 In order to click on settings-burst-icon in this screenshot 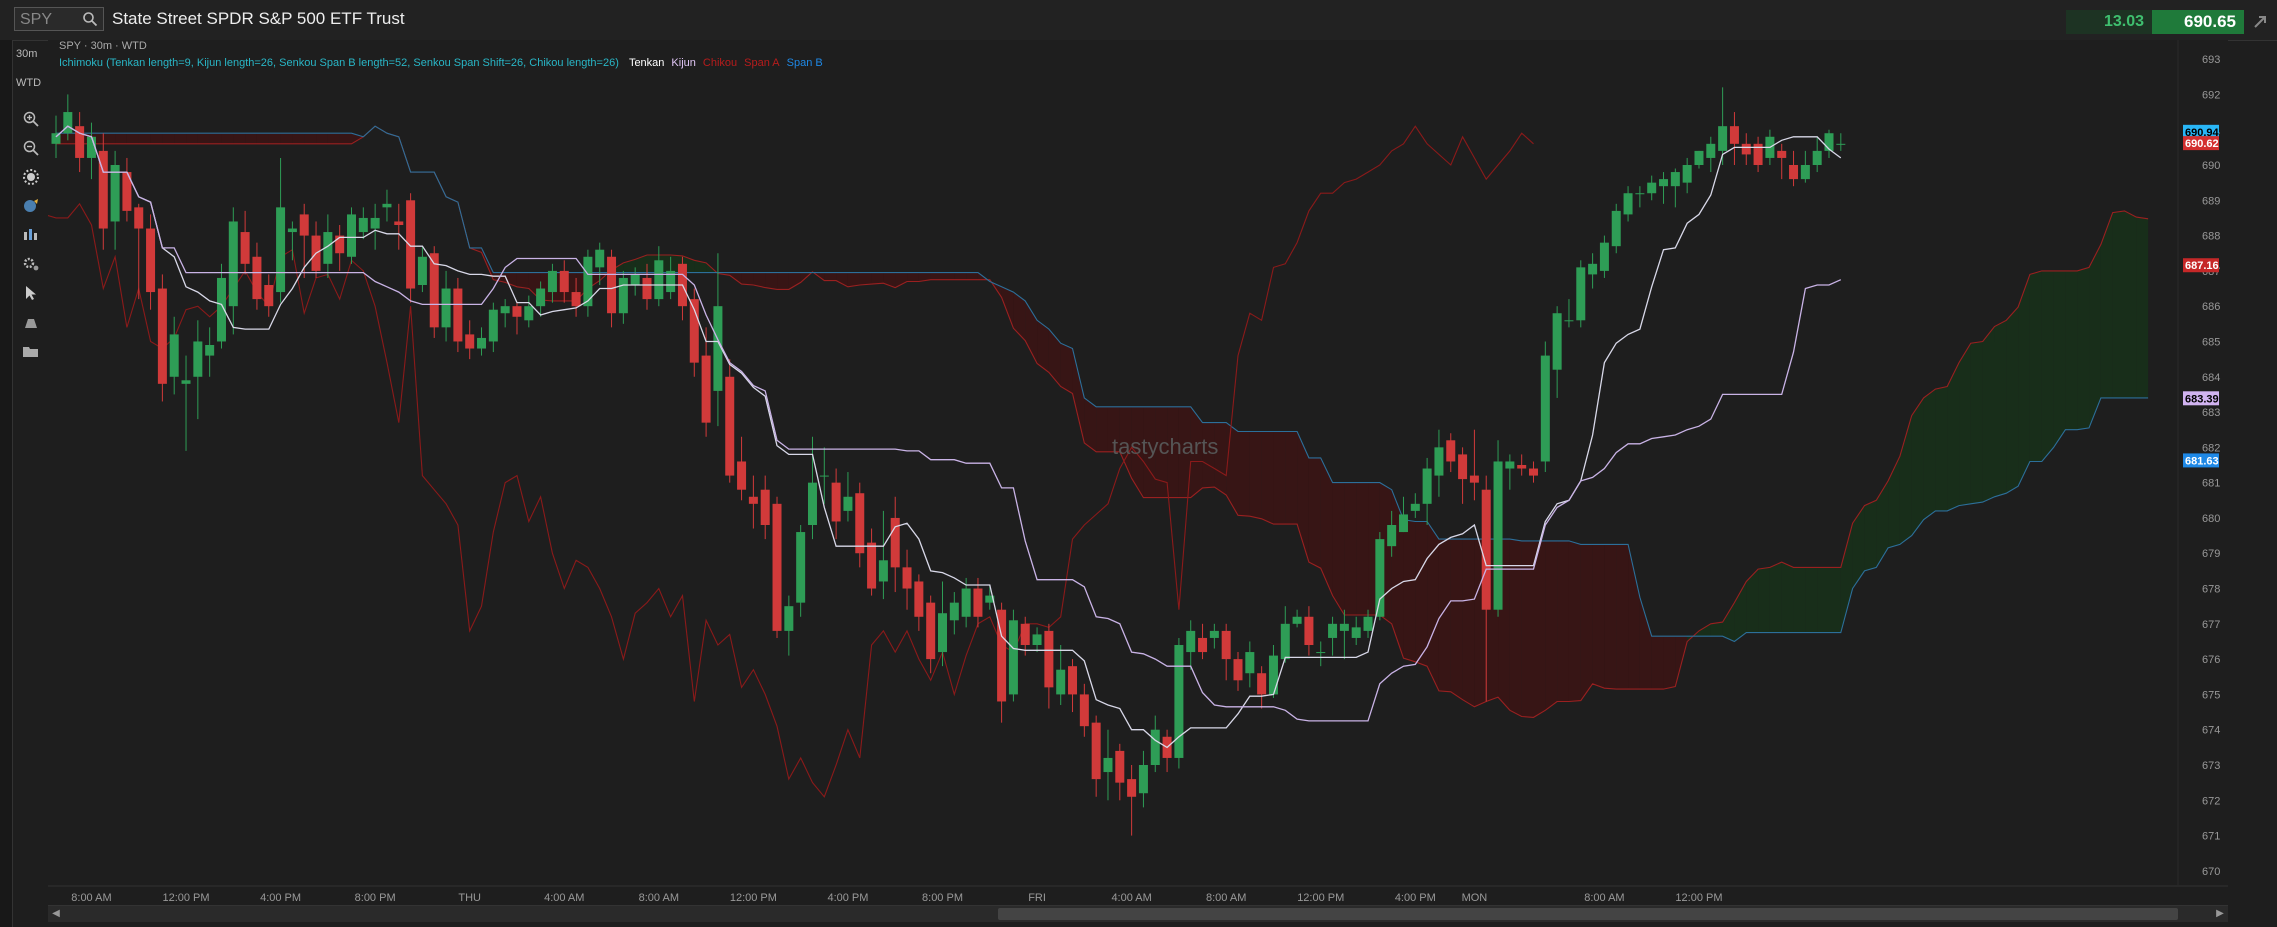, I will do `click(31, 177)`.